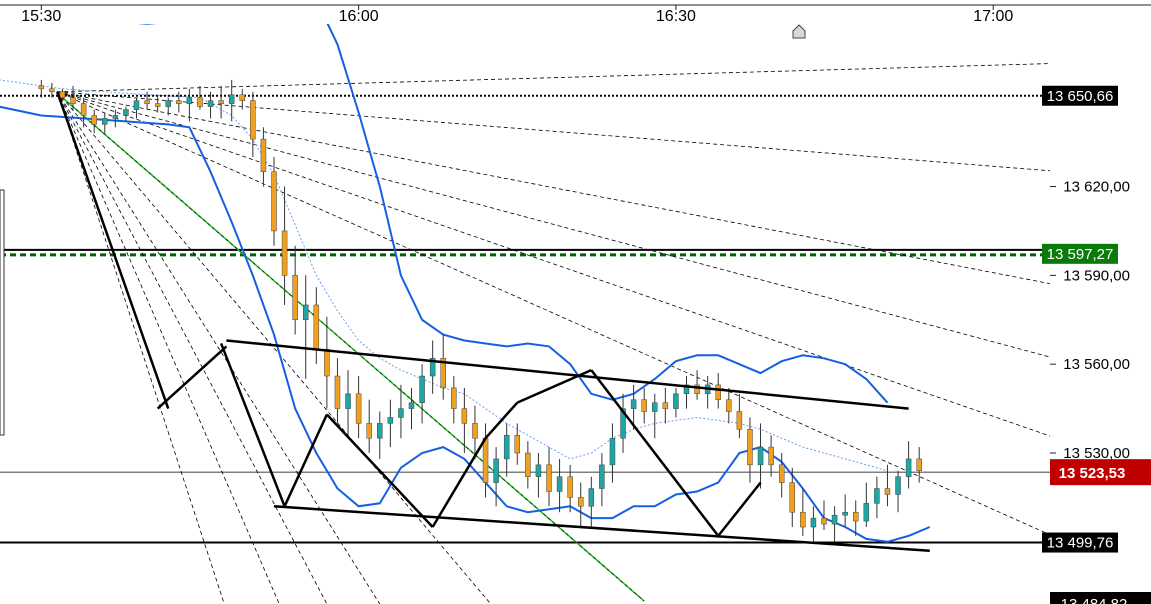 This screenshot has width=1151, height=604. What do you see at coordinates (1092, 473) in the screenshot?
I see `current-price-badge-text: 13 523,53` at bounding box center [1092, 473].